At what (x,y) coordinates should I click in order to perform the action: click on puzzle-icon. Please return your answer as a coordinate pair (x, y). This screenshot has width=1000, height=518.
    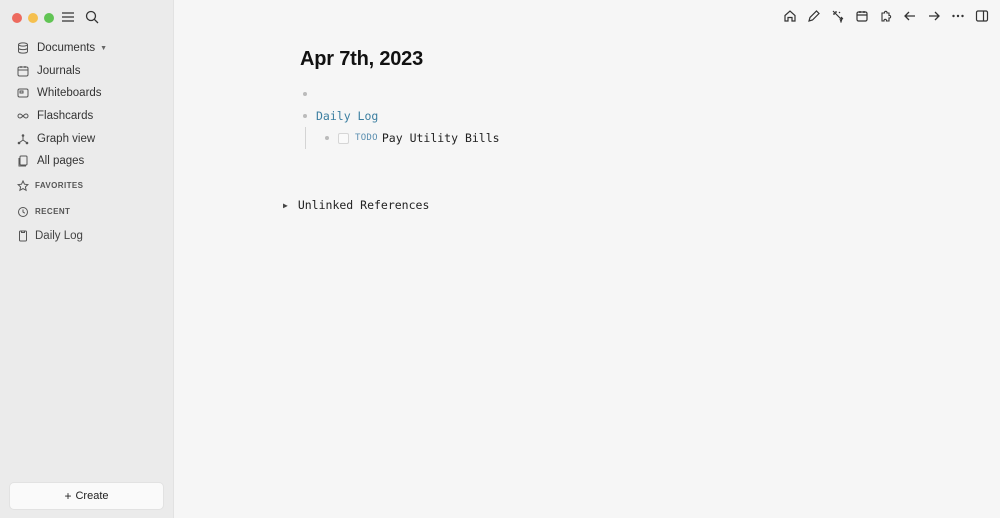
    Looking at the image, I should click on (886, 16).